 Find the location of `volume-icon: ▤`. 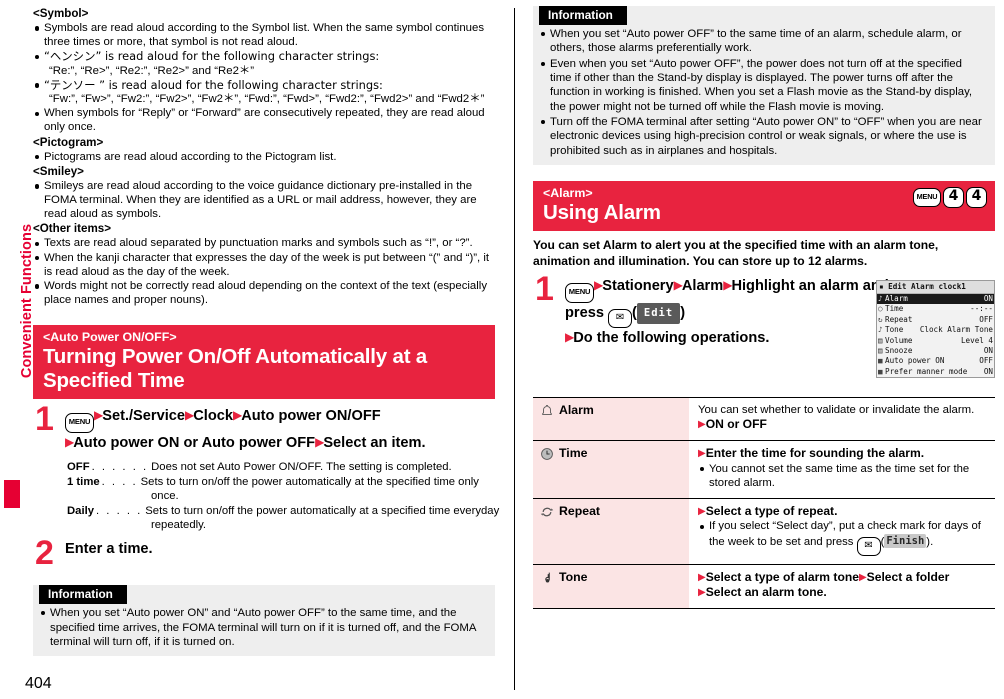

volume-icon: ▤ is located at coordinates (880, 340).